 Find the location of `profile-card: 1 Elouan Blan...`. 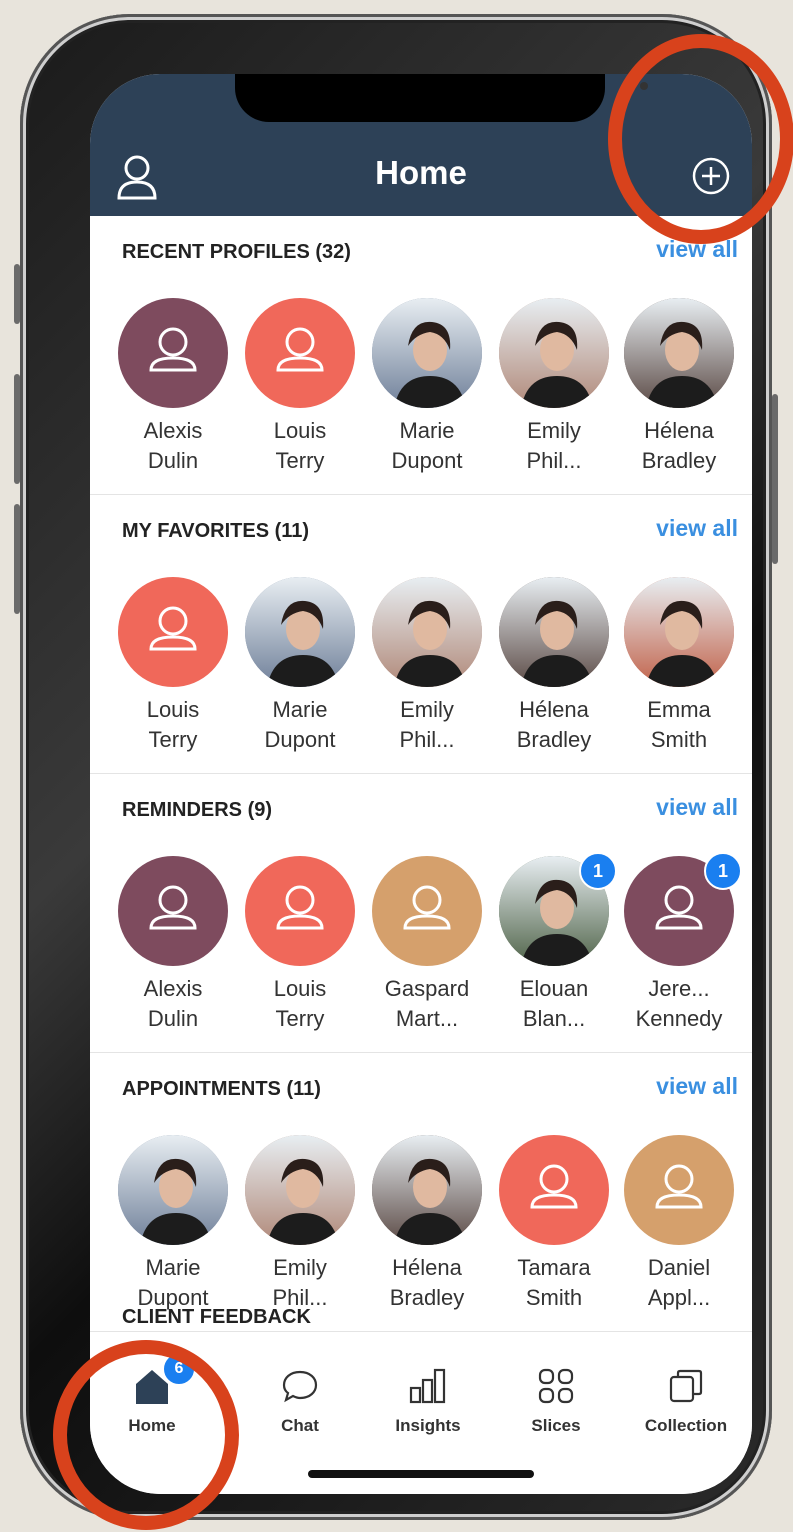

profile-card: 1 Elouan Blan... is located at coordinates (561, 944).